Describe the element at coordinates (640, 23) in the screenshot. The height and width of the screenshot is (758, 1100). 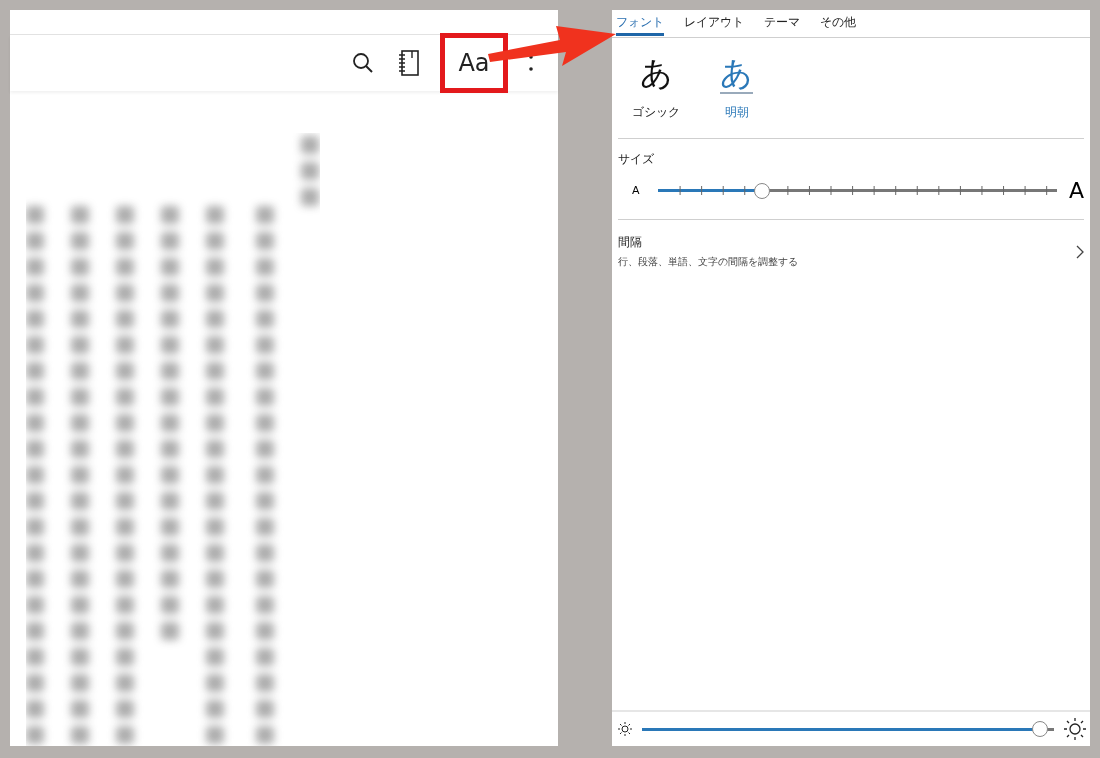
I see `tab: フォント` at that location.